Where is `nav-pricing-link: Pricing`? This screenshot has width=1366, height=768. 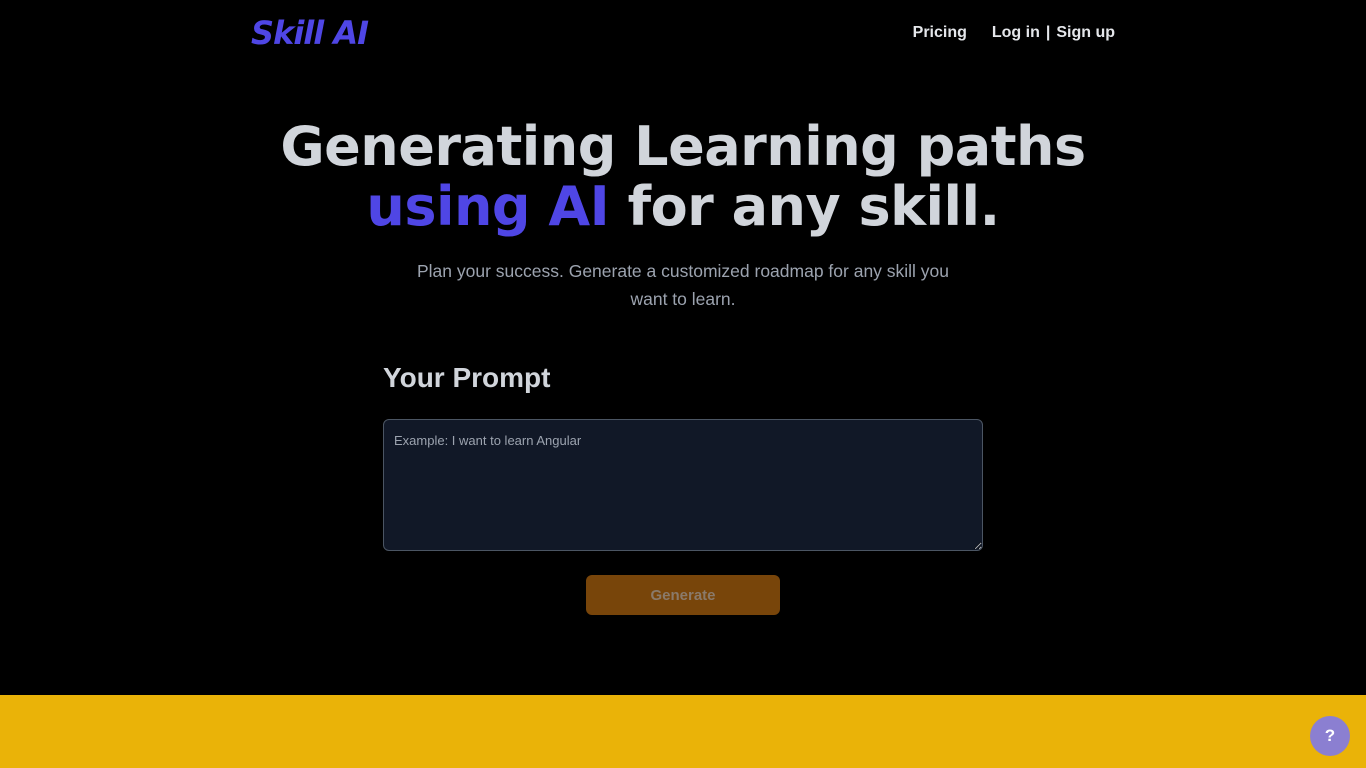
nav-pricing-link: Pricing is located at coordinates (940, 33).